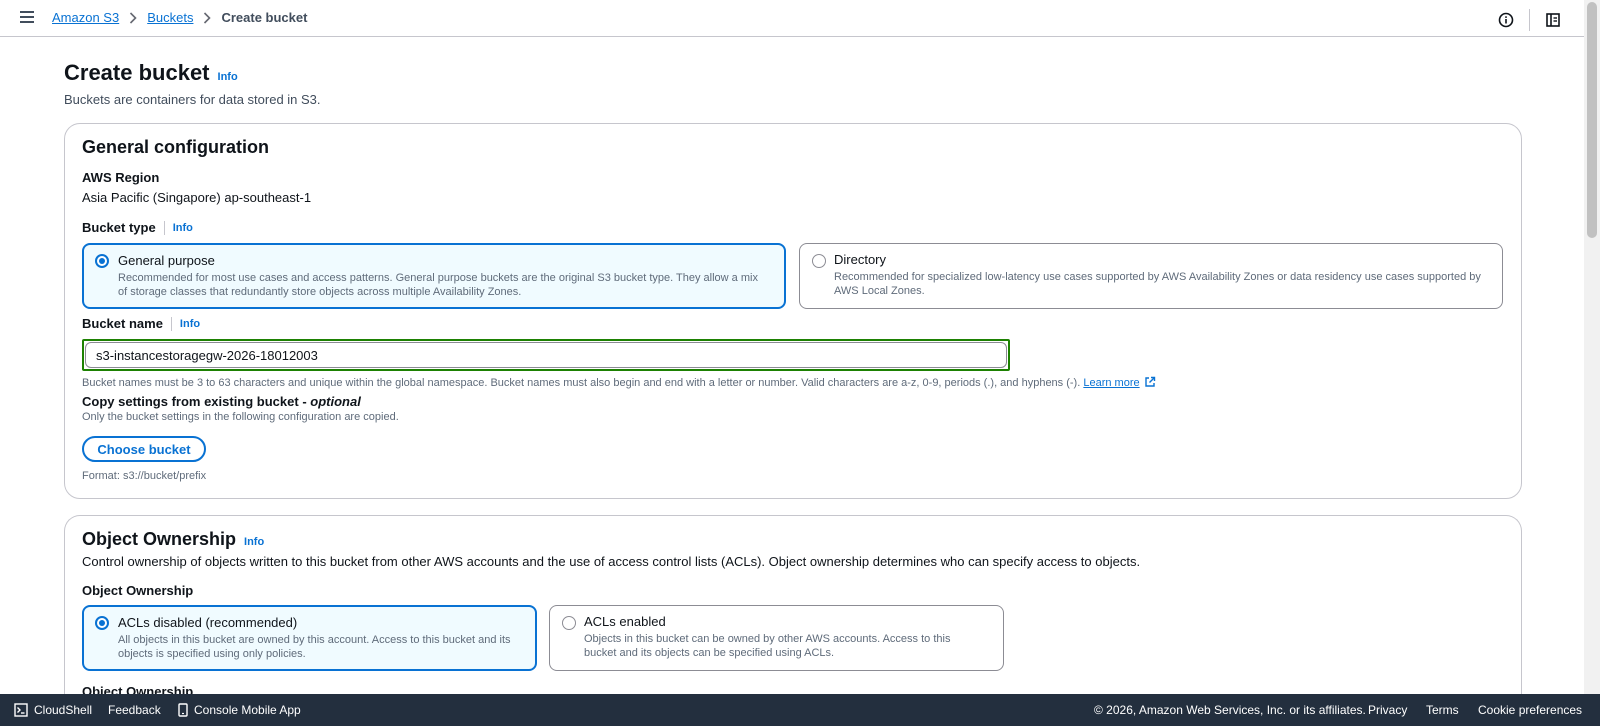 Image resolution: width=1600 pixels, height=726 pixels. Describe the element at coordinates (239, 710) in the screenshot. I see `console-mobile-app-link: Console Mobile App` at that location.